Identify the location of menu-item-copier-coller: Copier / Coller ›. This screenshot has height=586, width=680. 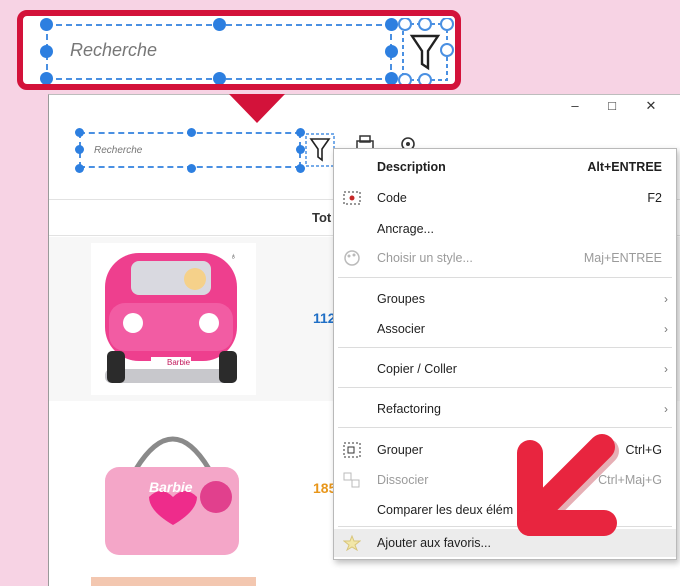
(505, 369).